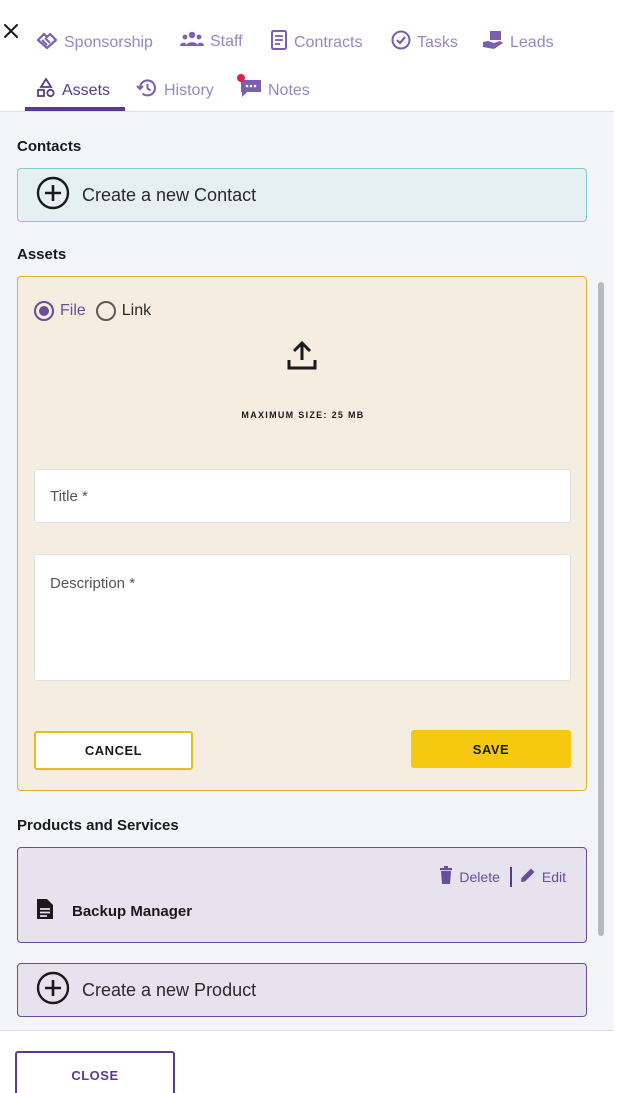  I want to click on tab-history: History, so click(175, 90).